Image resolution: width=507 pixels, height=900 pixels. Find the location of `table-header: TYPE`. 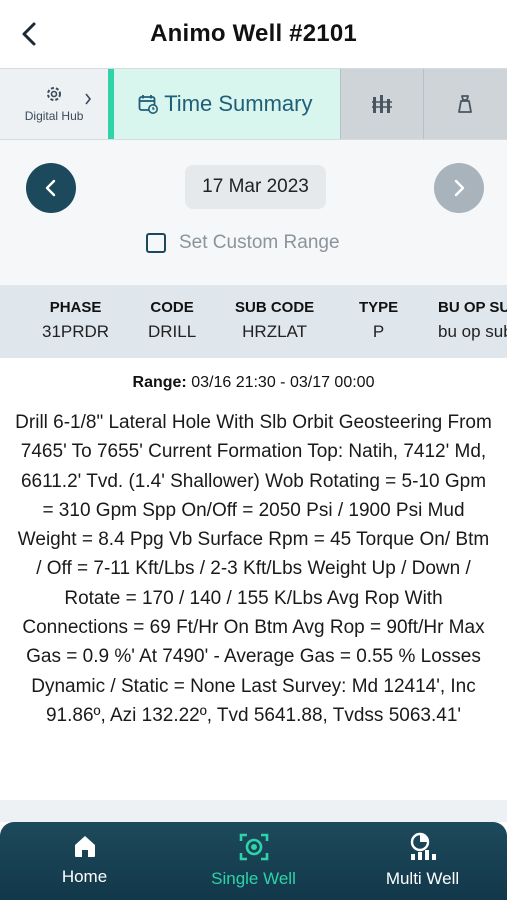

table-header: TYPE is located at coordinates (379, 307).